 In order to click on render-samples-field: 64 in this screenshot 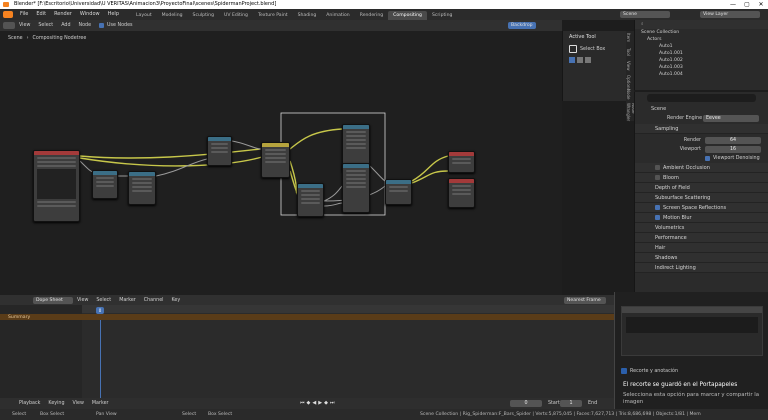, I will do `click(733, 140)`.